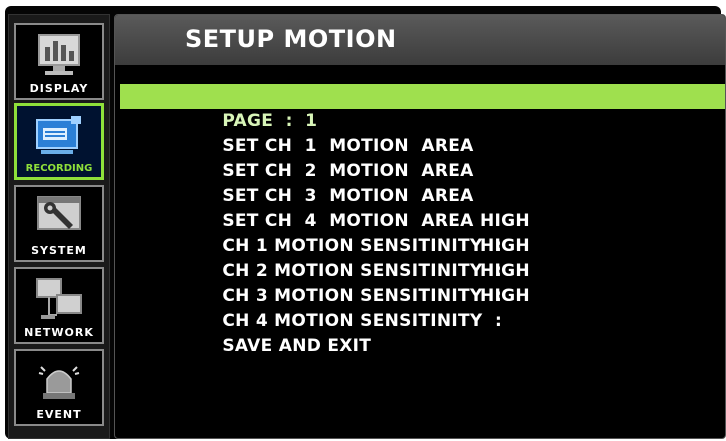 The height and width of the screenshot is (441, 726). I want to click on sidebar: DISPLAY RECORDING SYSTEM NETWORK EVENT, so click(59, 226).